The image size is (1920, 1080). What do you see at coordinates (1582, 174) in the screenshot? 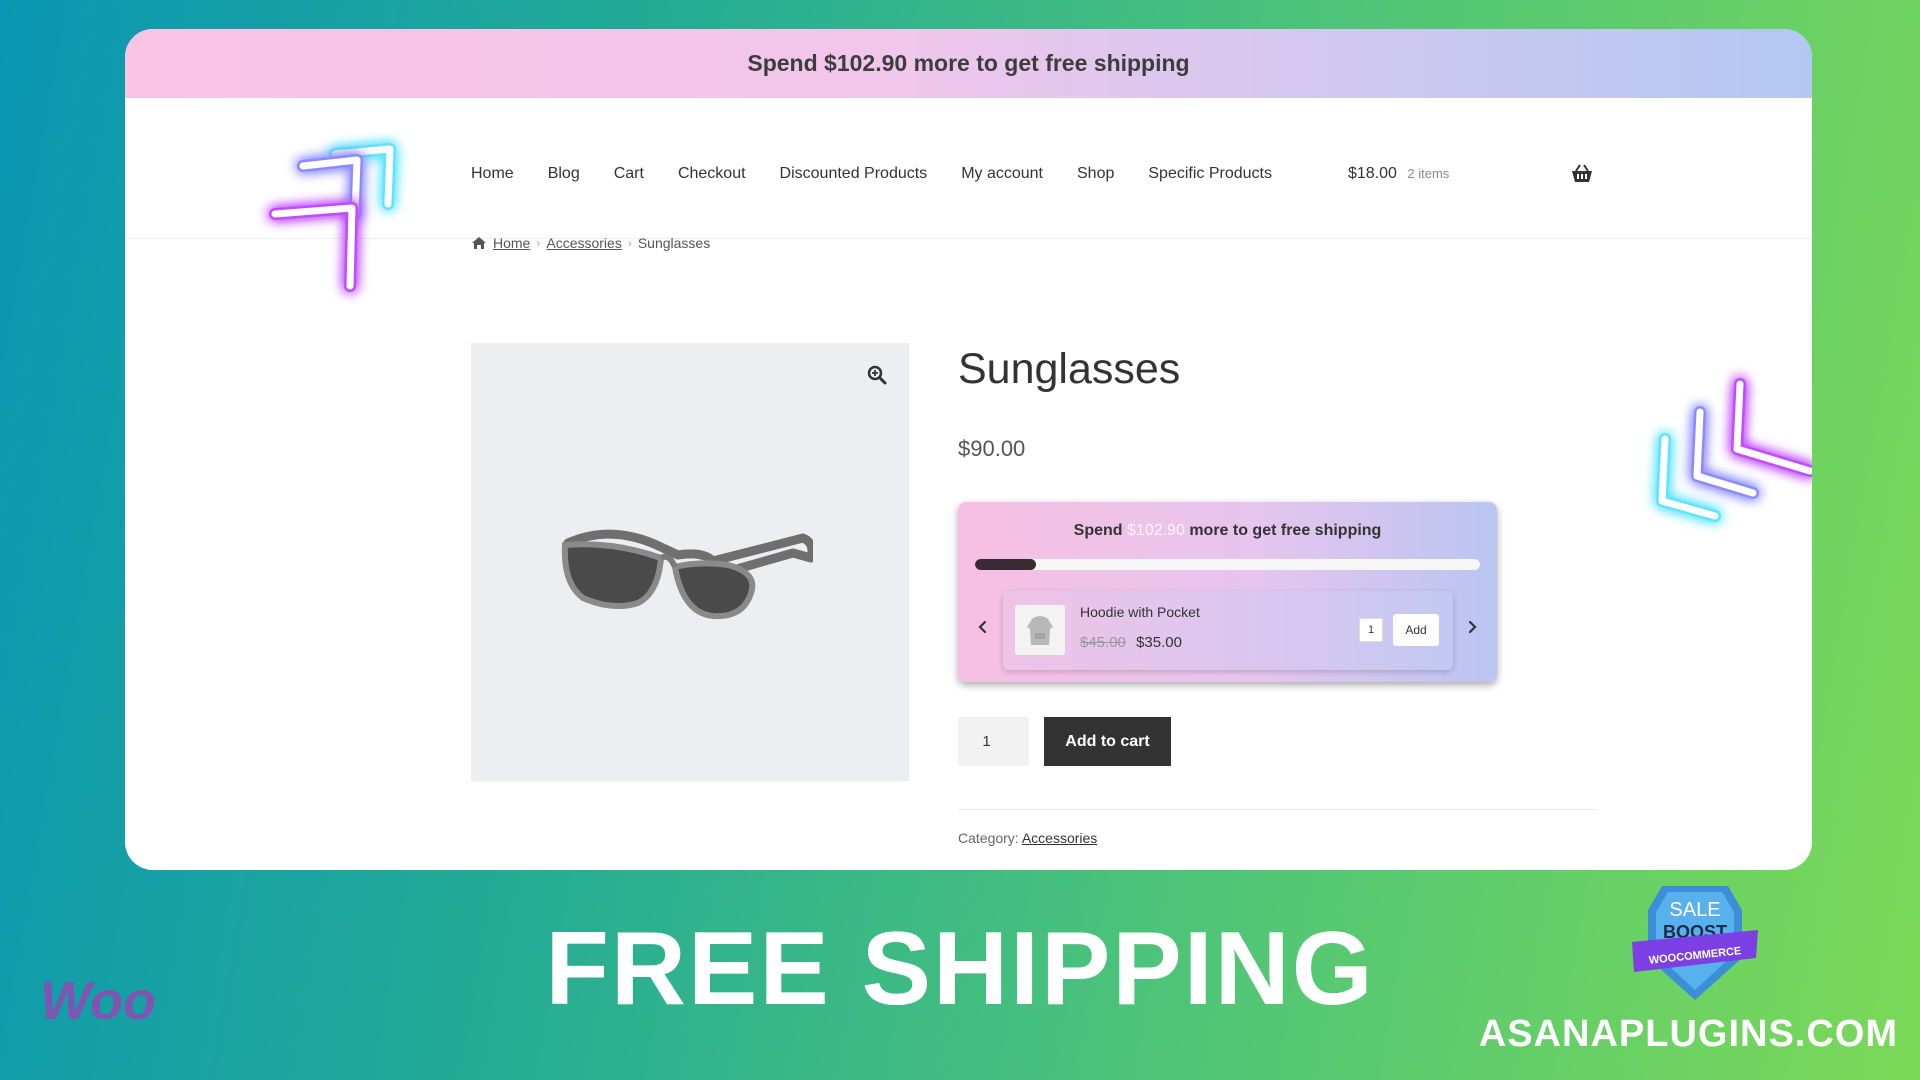
I see `basket-icon` at bounding box center [1582, 174].